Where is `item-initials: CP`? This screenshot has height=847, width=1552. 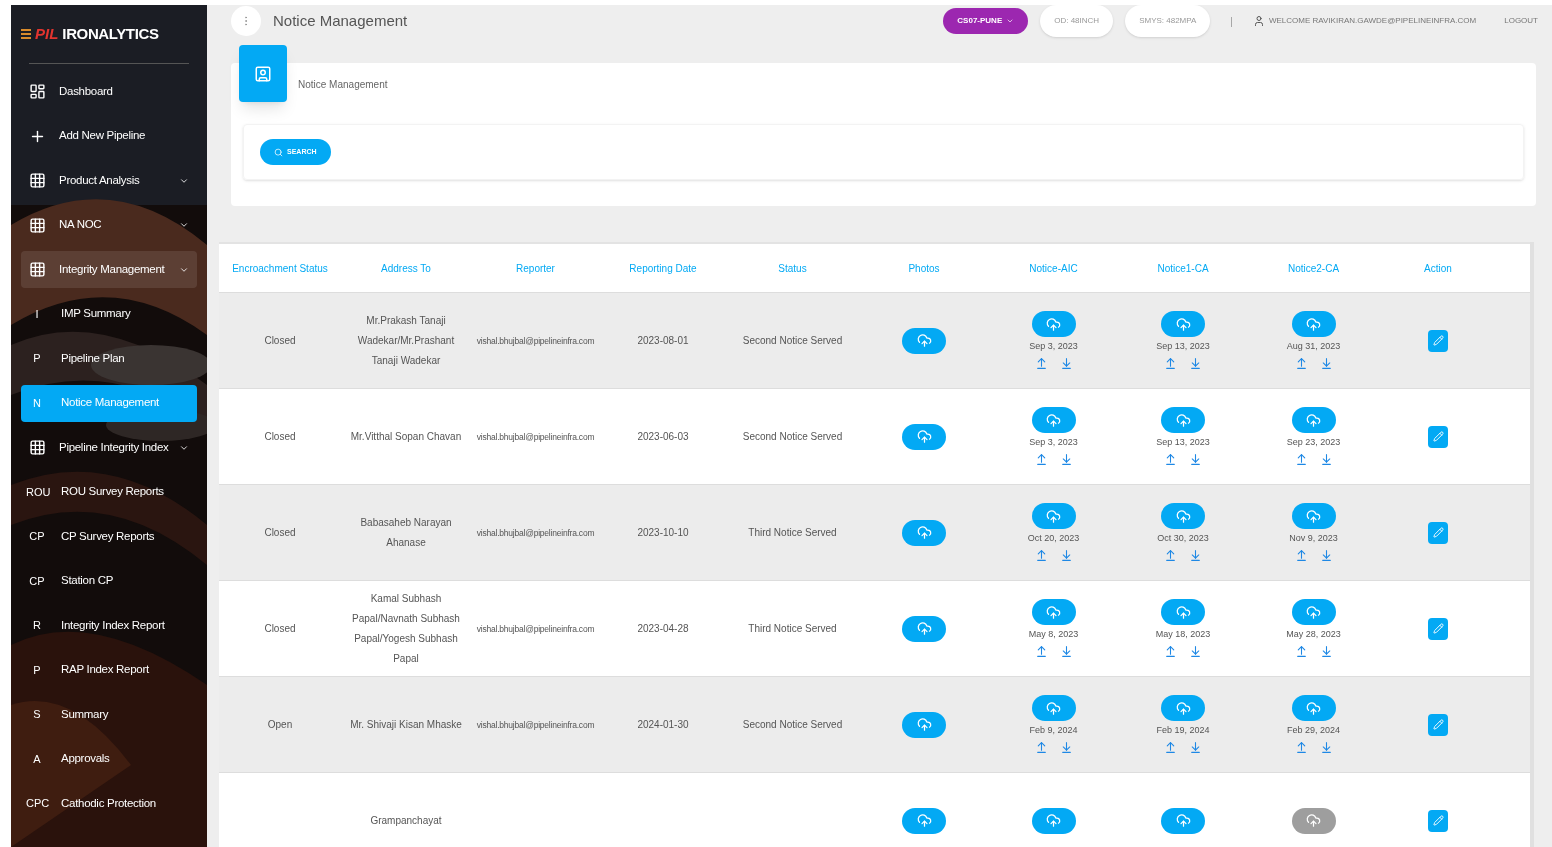 item-initials: CP is located at coordinates (37, 537).